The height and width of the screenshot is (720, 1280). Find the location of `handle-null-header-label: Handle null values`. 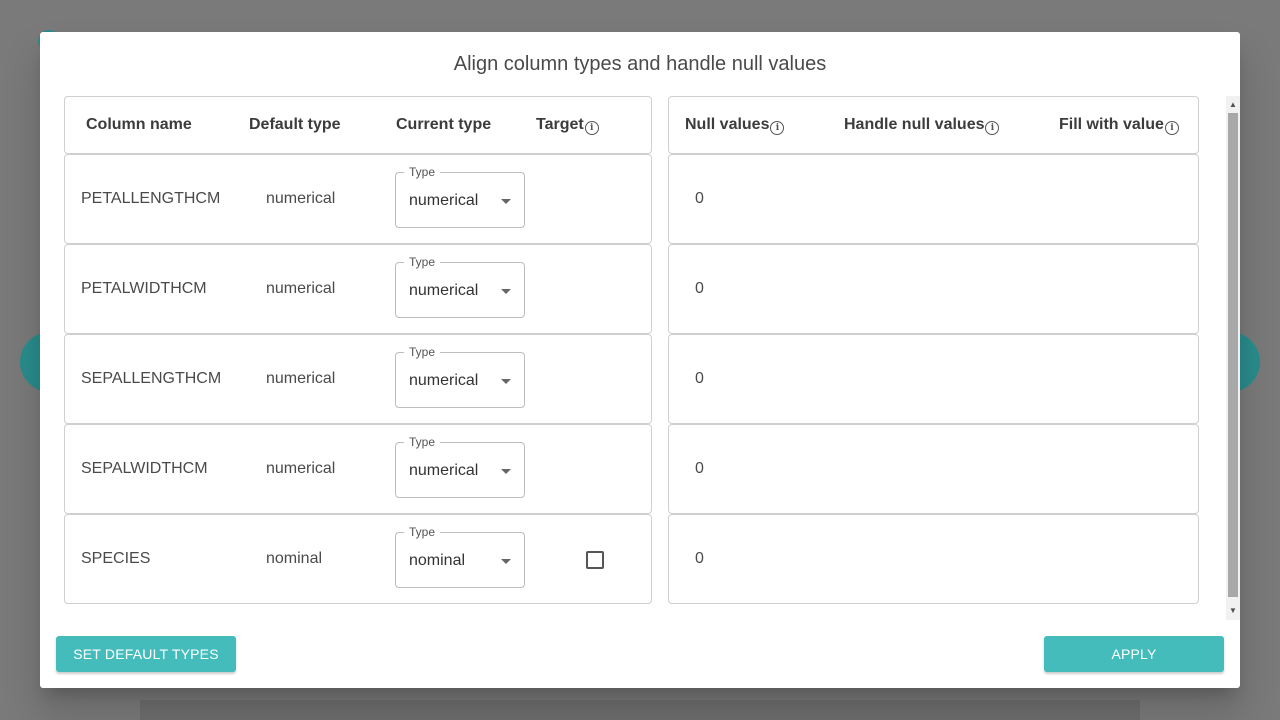

handle-null-header-label: Handle null values is located at coordinates (914, 124).